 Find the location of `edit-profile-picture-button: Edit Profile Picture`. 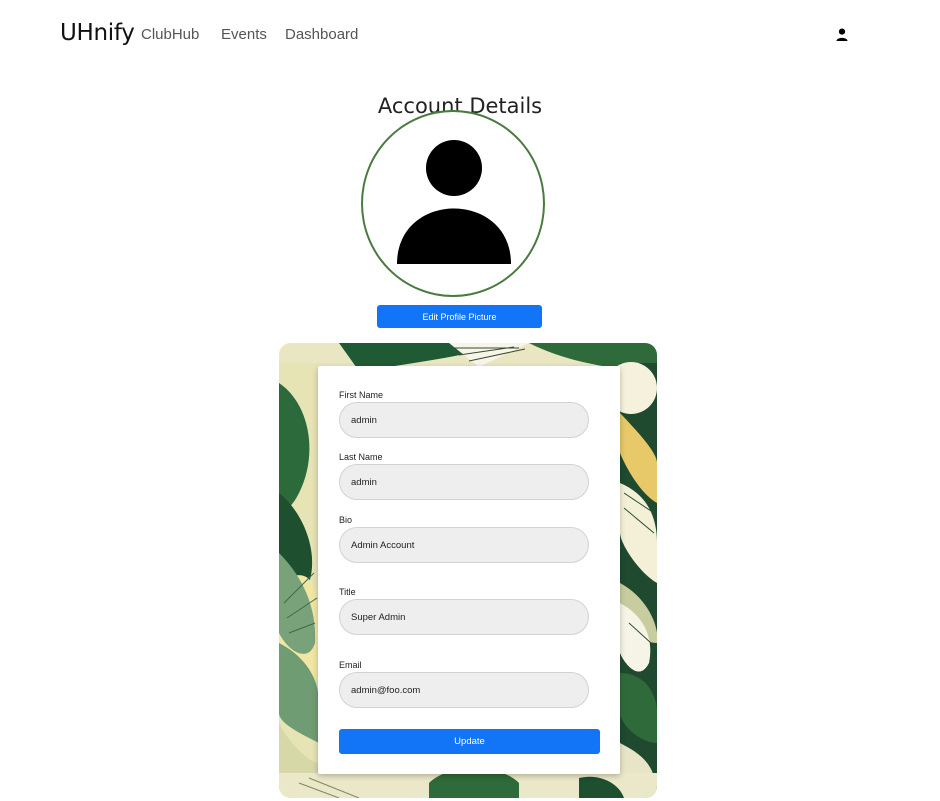

edit-profile-picture-button: Edit Profile Picture is located at coordinates (459, 316).